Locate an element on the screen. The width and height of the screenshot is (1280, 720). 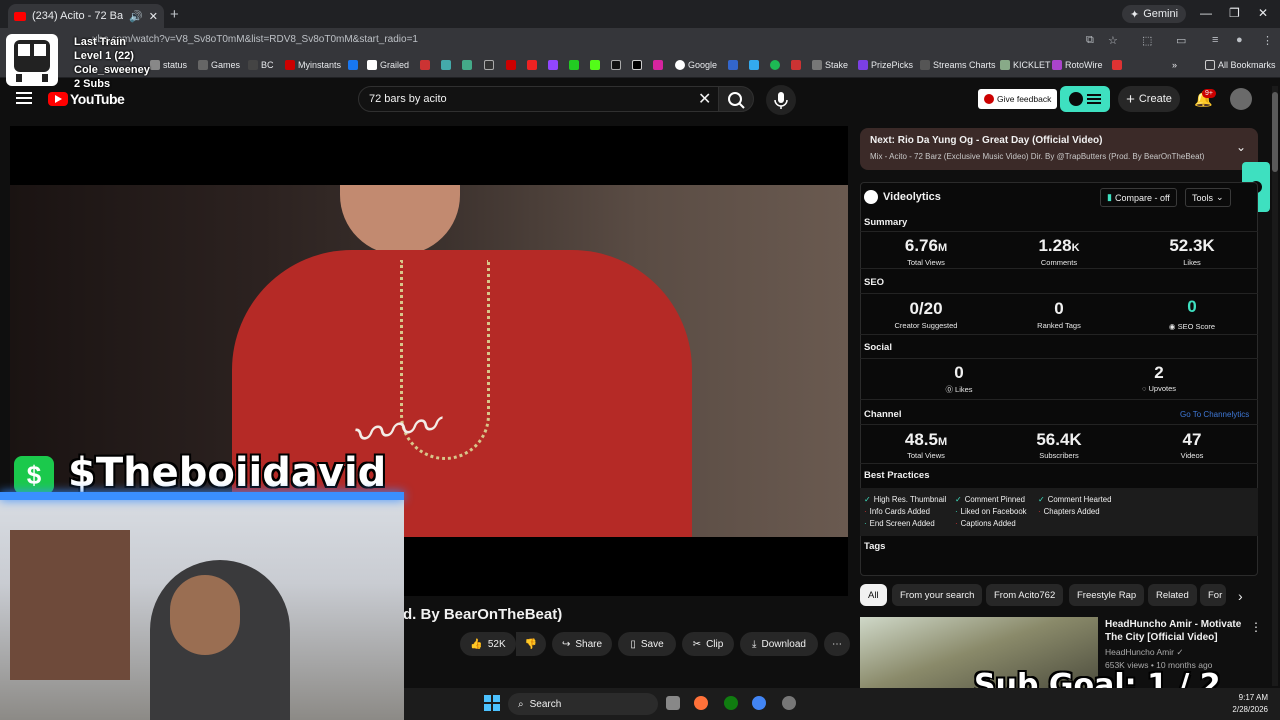
scrollbar-thumb is located at coordinates (1275, 132).